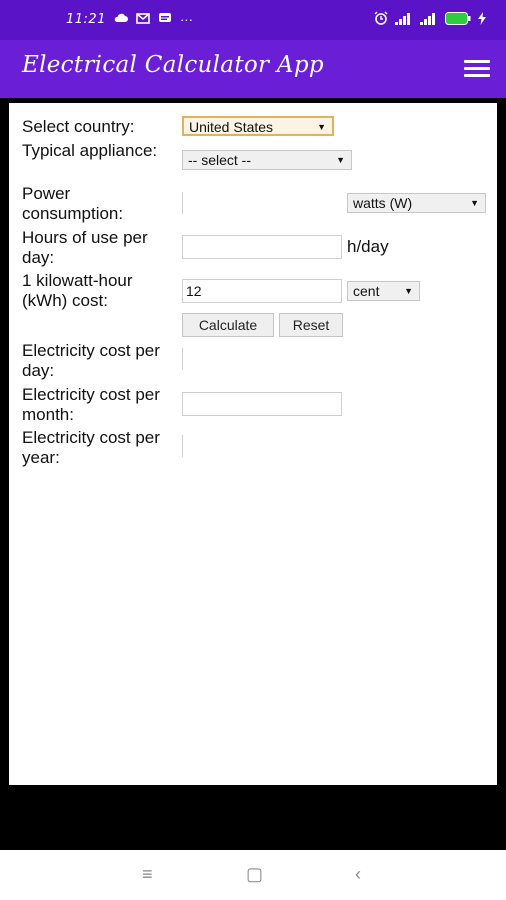 The height and width of the screenshot is (900, 506). Describe the element at coordinates (262, 203) in the screenshot. I see `power-input` at that location.